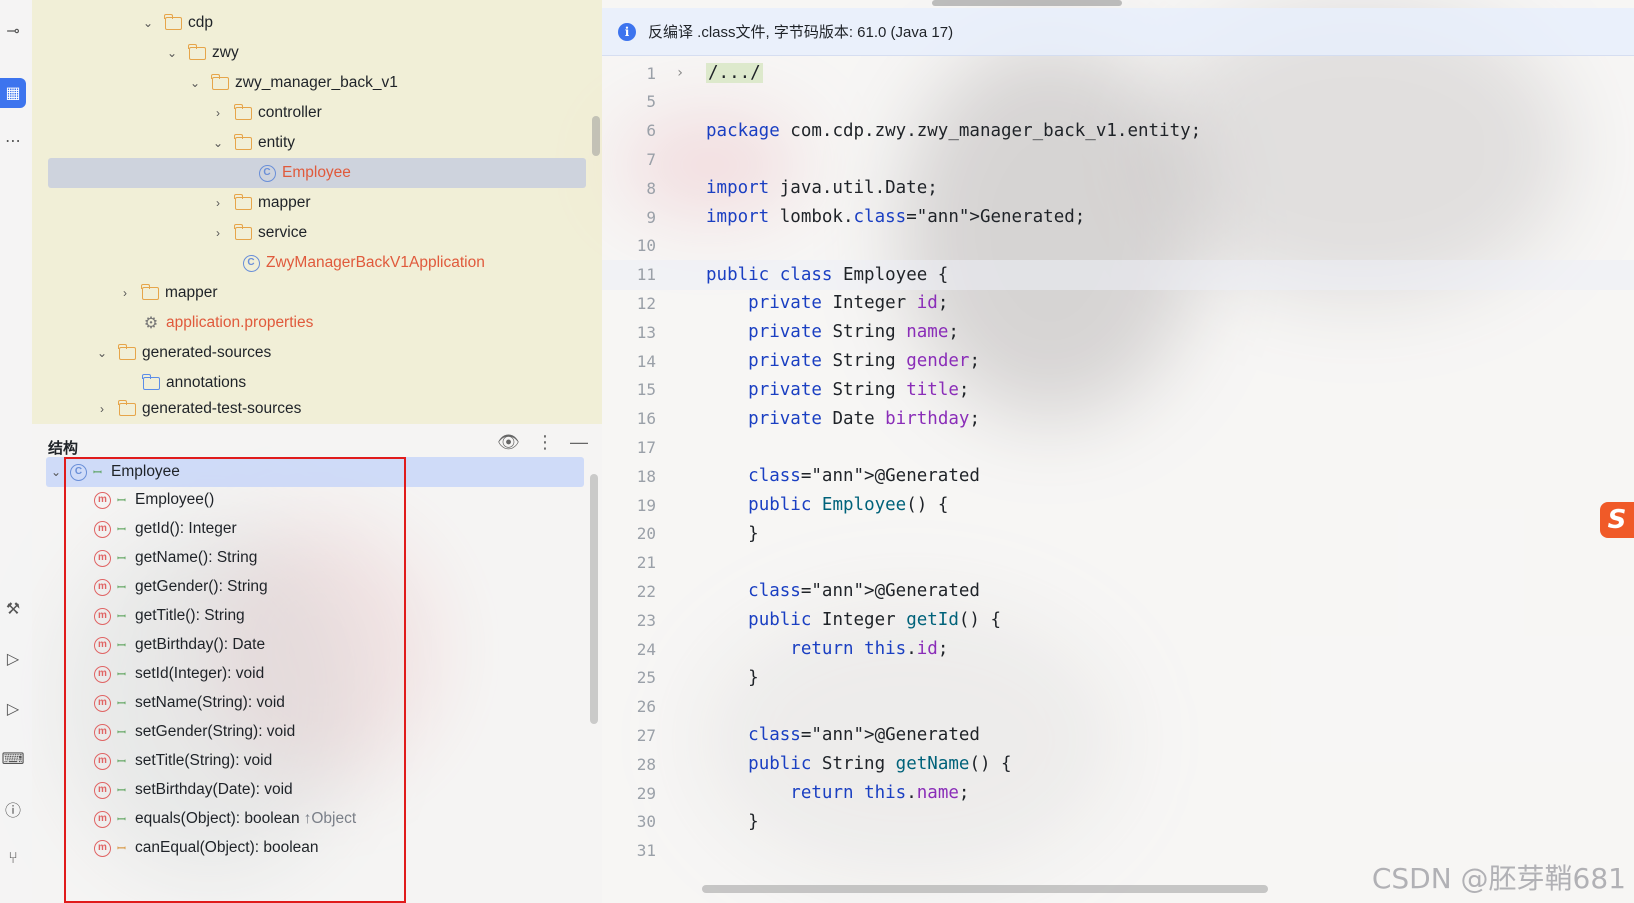 Image resolution: width=1634 pixels, height=903 pixels. What do you see at coordinates (1118, 419) in the screenshot?
I see `code-line: 16 private Date birthday;` at bounding box center [1118, 419].